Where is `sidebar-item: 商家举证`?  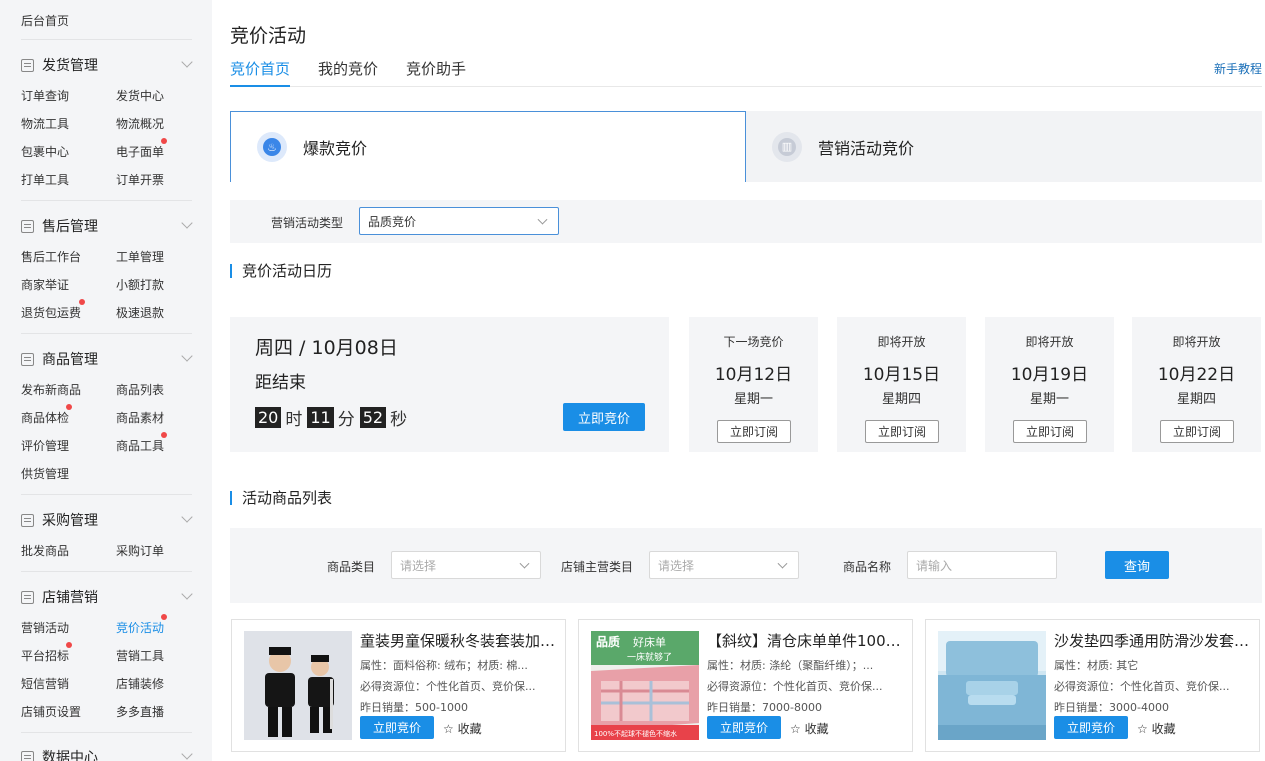 sidebar-item: 商家举证 is located at coordinates (45, 284).